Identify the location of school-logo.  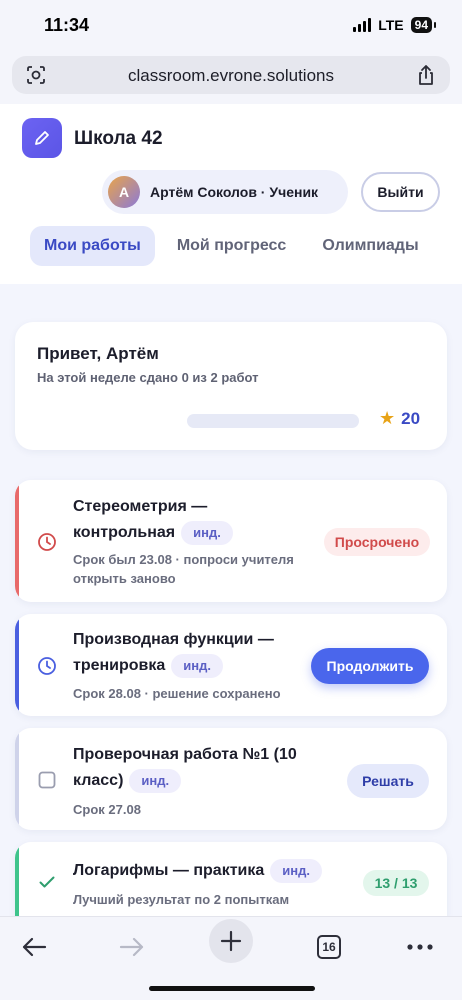
(42, 138).